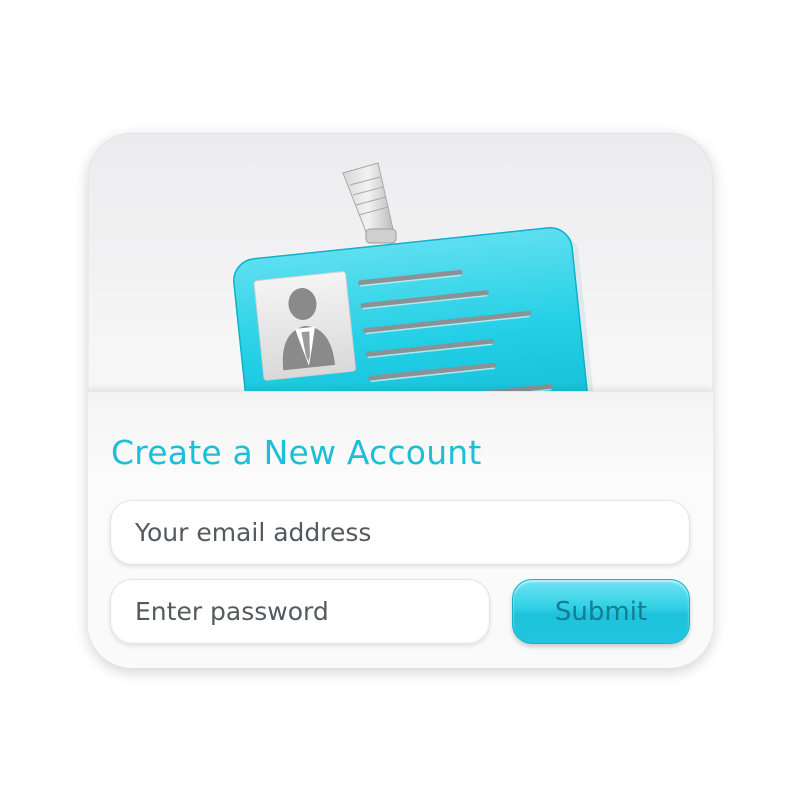 This screenshot has height=800, width=800. Describe the element at coordinates (411, 532) in the screenshot. I see `email-input` at that location.